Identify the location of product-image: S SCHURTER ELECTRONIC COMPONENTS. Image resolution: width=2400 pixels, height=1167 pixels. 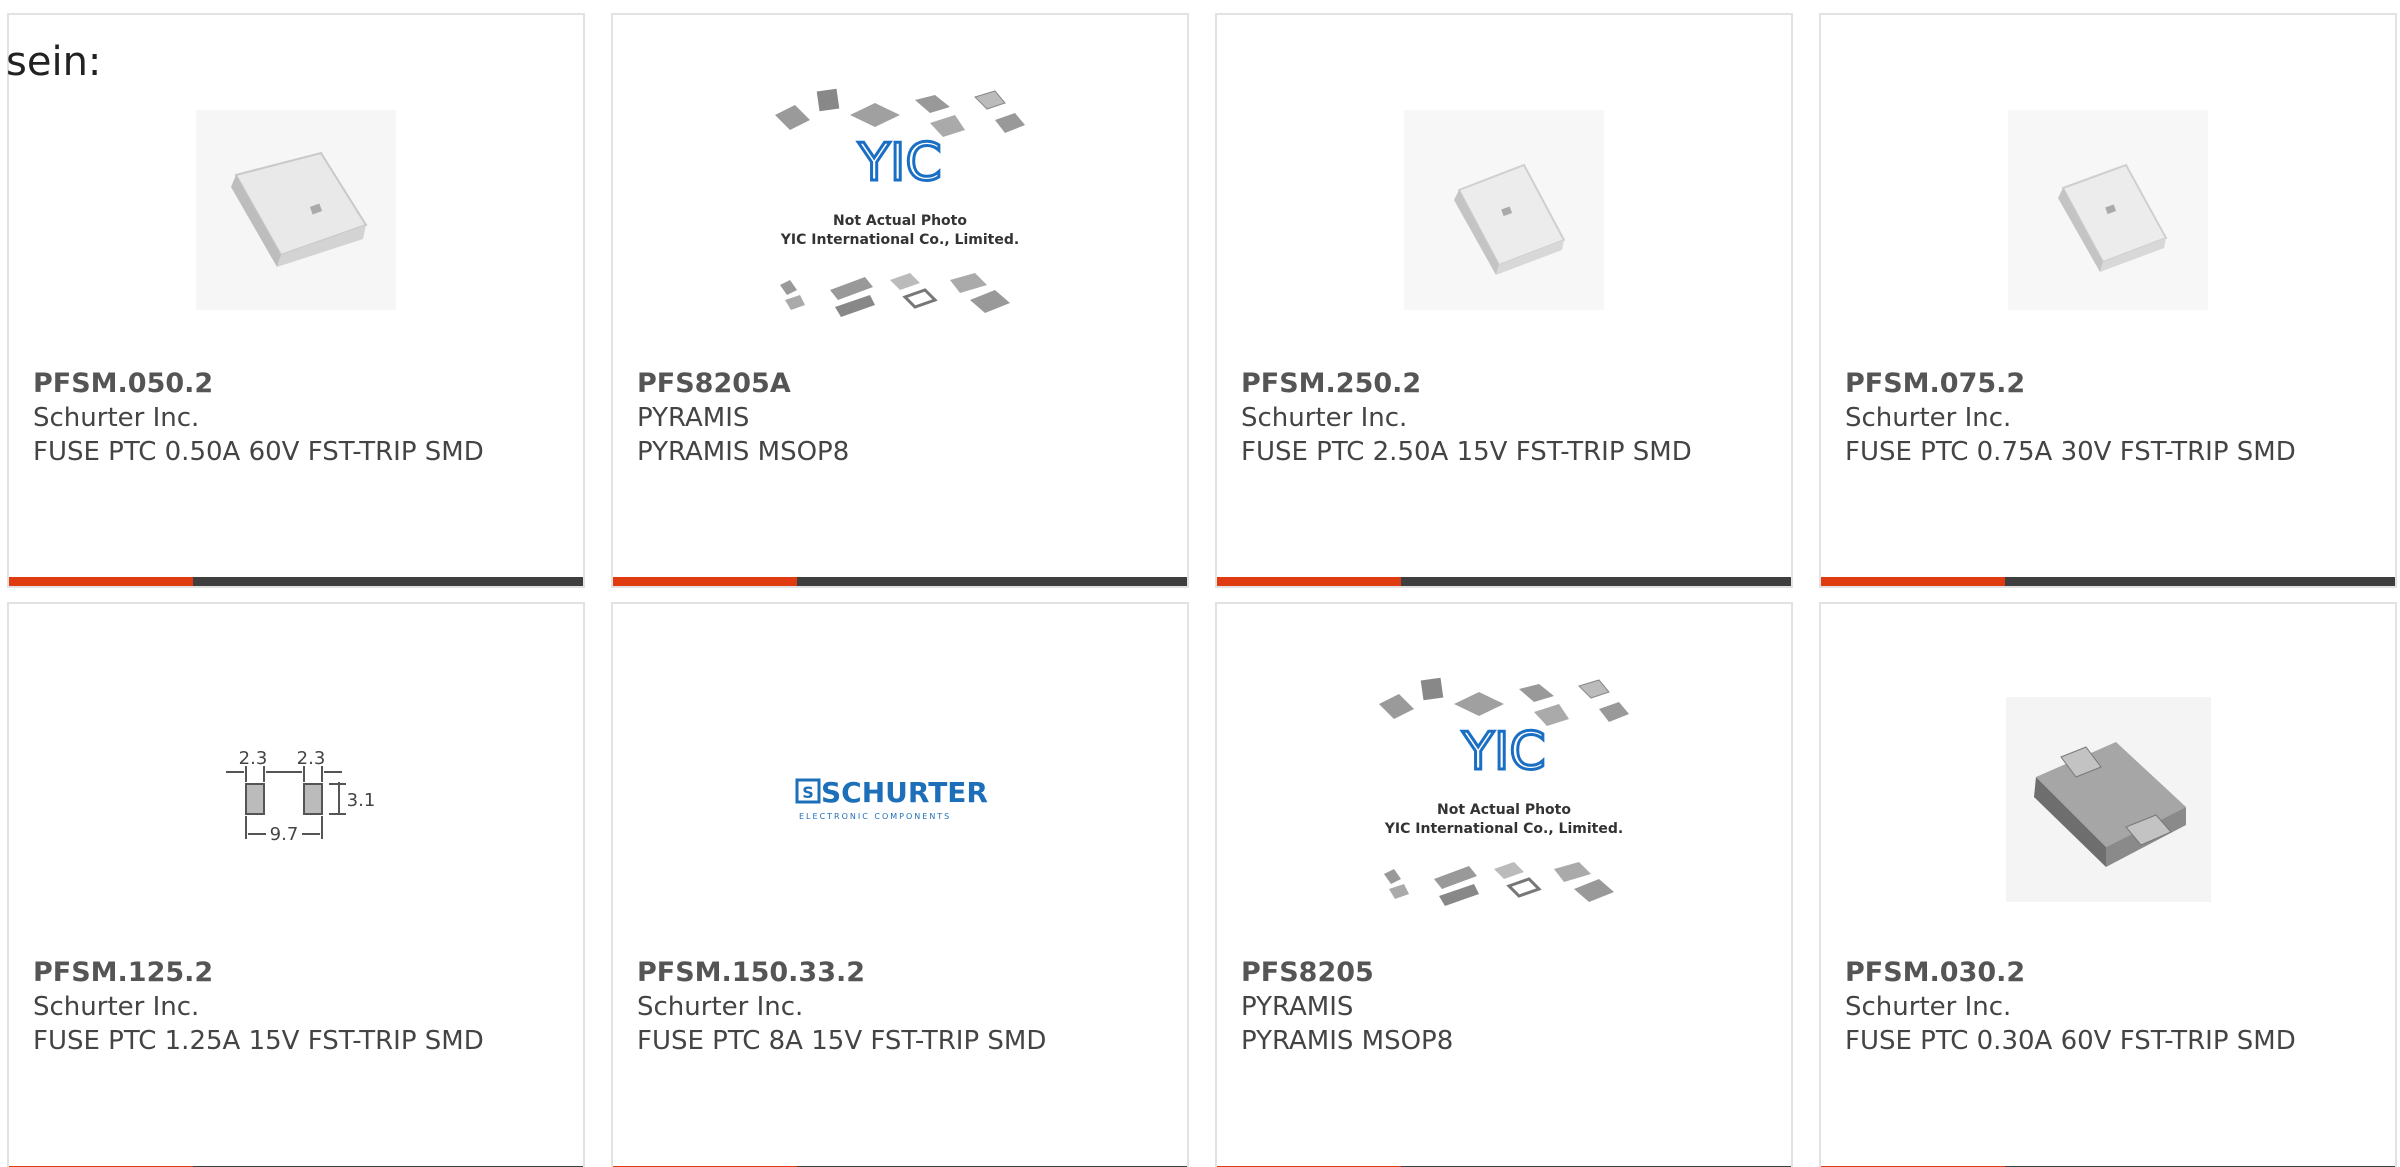
(900, 799).